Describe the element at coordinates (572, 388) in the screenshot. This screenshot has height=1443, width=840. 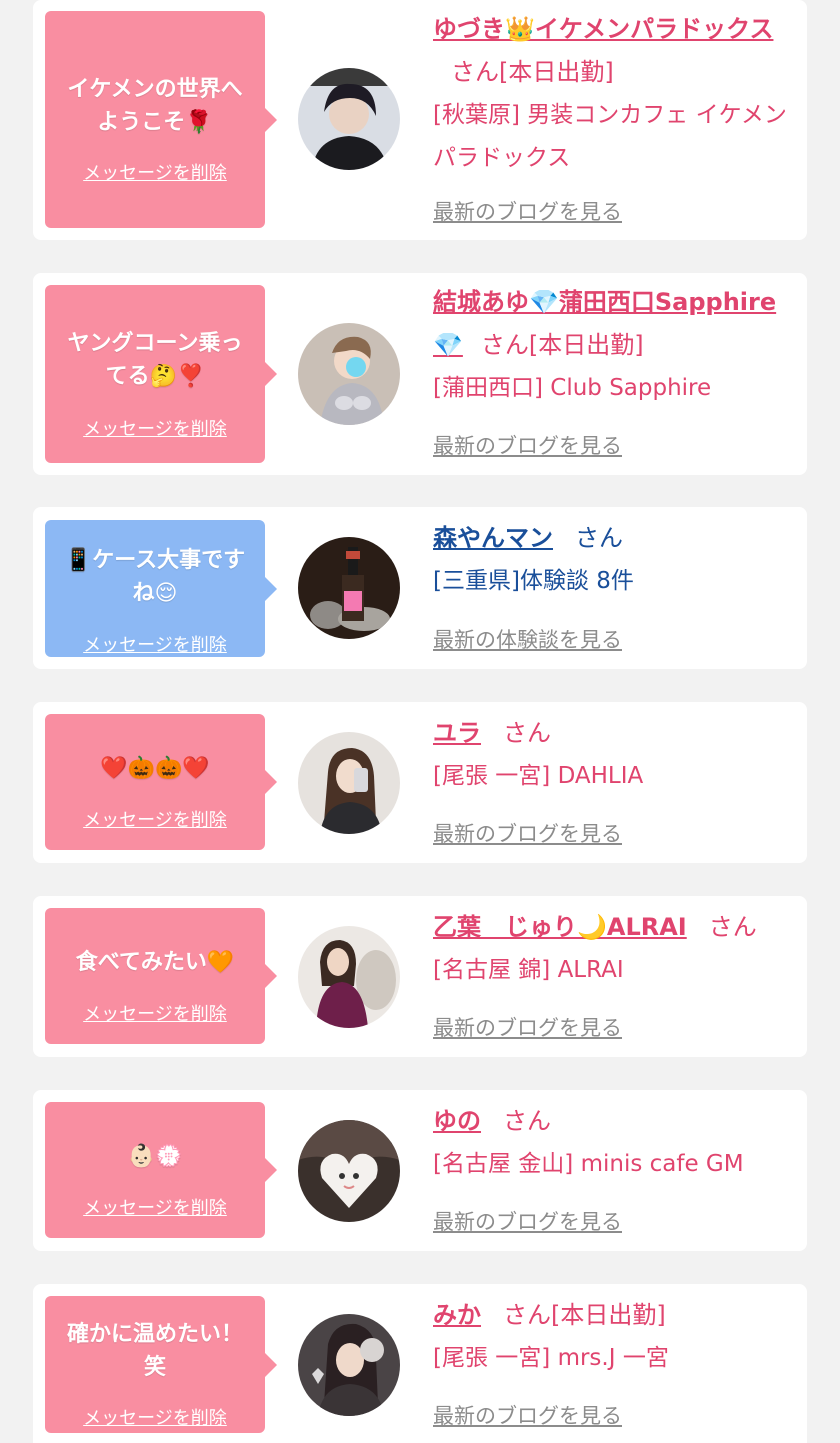
I see `shop-label: [蒲田西口] Club Sapphire` at that location.